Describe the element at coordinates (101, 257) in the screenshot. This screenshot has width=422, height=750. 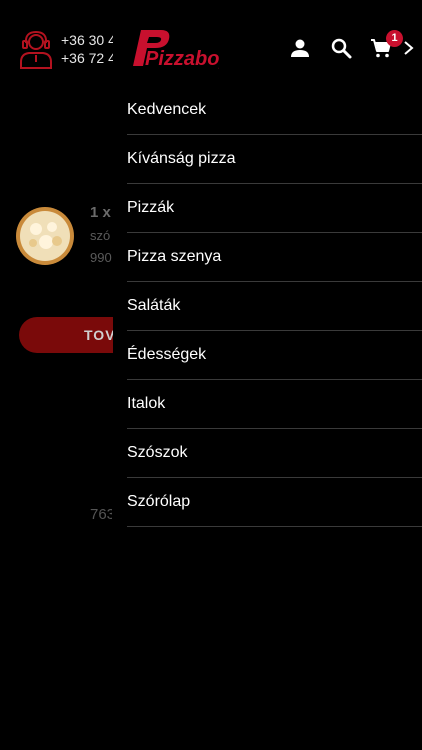
I see `order-item-price: 990` at that location.